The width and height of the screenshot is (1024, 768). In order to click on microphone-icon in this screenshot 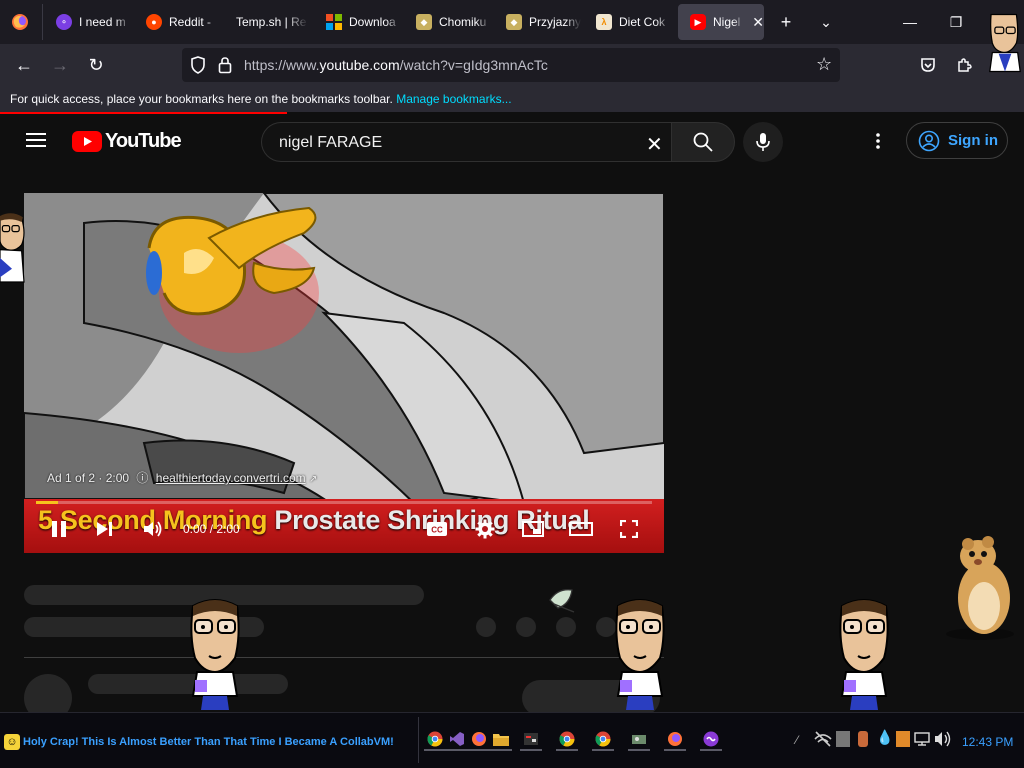, I will do `click(763, 142)`.